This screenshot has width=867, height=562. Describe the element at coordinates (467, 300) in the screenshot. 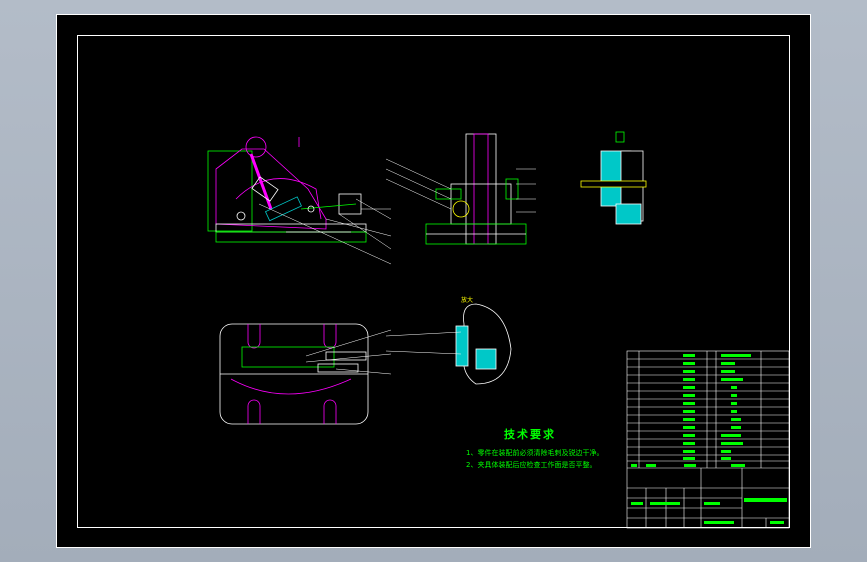

I see `detail-label: 放大` at that location.